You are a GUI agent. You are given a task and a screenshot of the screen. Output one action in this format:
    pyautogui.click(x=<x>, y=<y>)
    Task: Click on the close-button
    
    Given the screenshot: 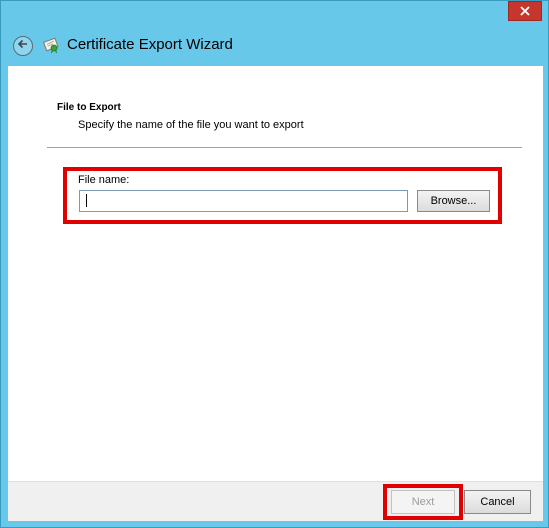 What is the action you would take?
    pyautogui.click(x=525, y=11)
    